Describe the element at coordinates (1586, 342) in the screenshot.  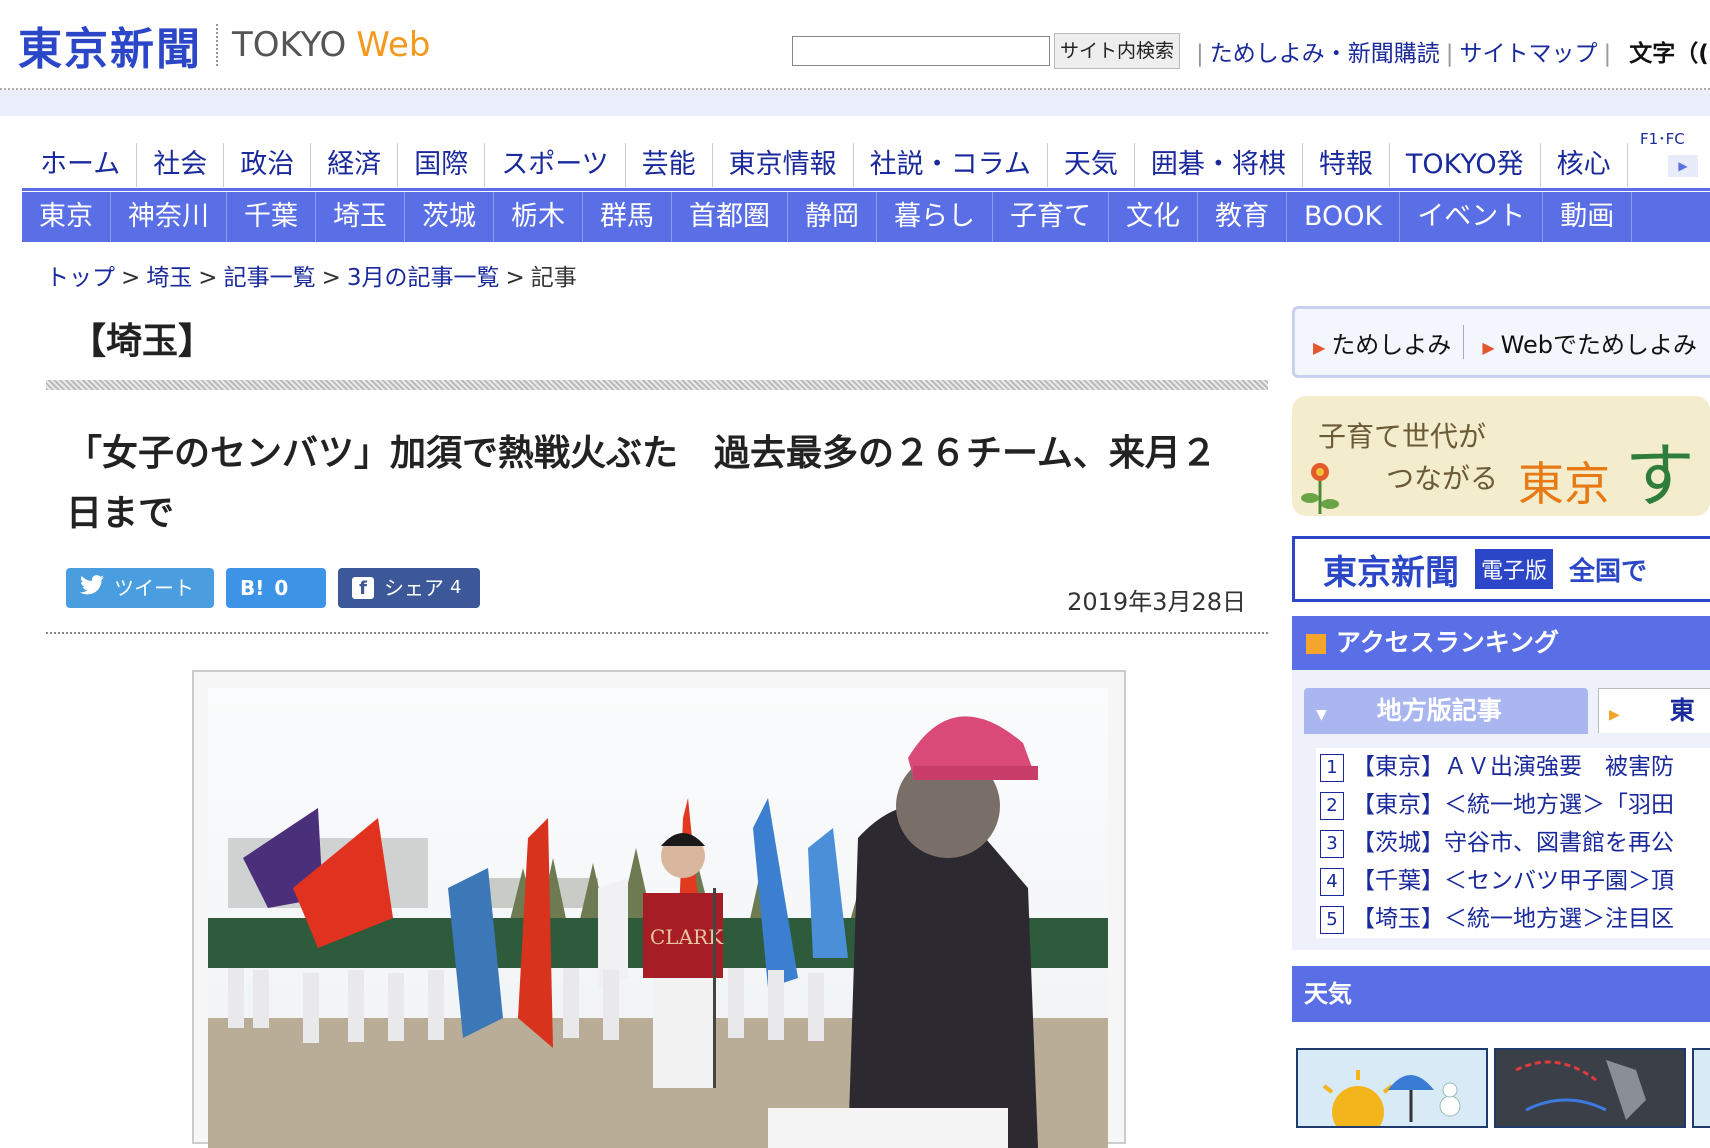
I see `web-trial-link-item: ▶ Webでためしよみ` at that location.